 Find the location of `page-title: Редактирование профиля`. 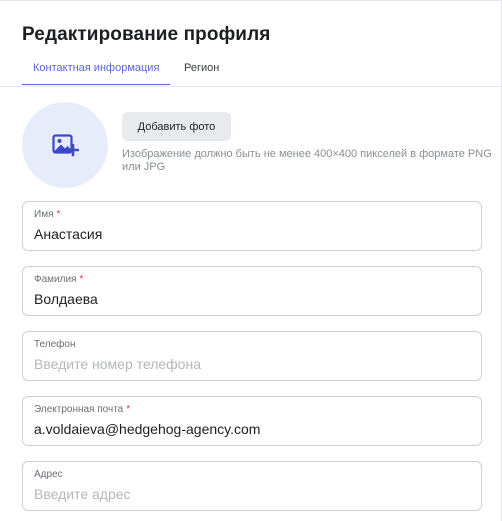

page-title: Редактирование профиля is located at coordinates (146, 34).